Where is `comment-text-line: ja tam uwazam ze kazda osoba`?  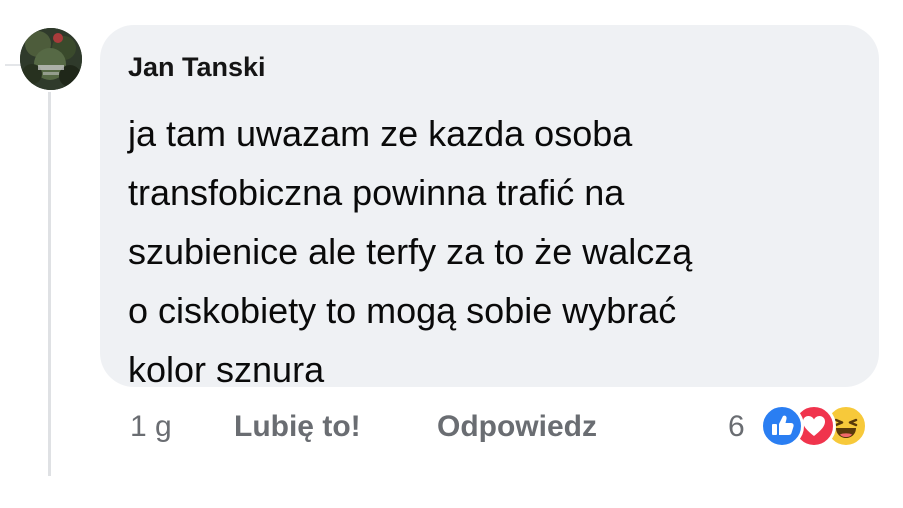
comment-text-line: ja tam uwazam ze kazda osoba is located at coordinates (380, 133).